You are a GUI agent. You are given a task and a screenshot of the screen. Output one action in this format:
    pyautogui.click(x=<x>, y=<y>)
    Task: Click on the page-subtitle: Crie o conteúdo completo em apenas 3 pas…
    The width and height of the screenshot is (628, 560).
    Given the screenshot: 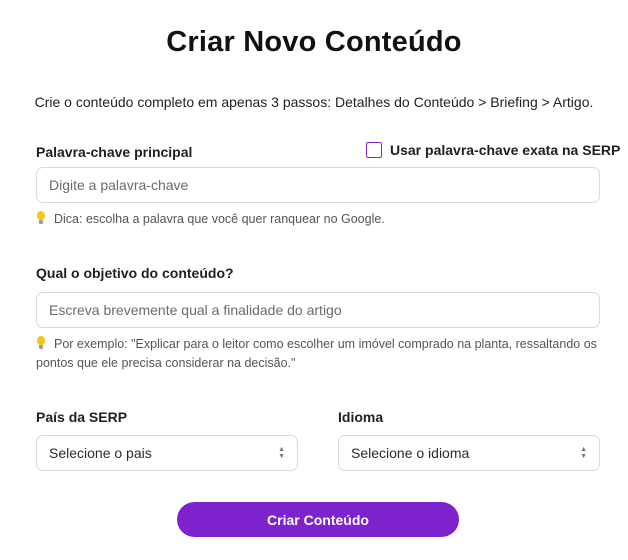 What is the action you would take?
    pyautogui.click(x=314, y=102)
    